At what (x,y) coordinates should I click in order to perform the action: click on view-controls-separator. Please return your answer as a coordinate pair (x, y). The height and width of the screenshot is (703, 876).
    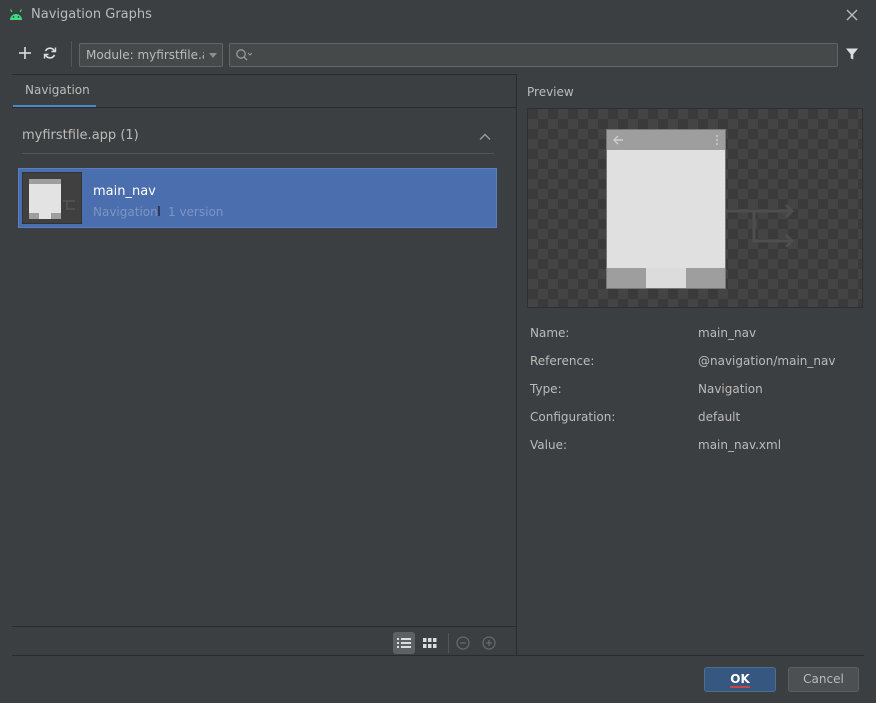
    Looking at the image, I should click on (448, 643).